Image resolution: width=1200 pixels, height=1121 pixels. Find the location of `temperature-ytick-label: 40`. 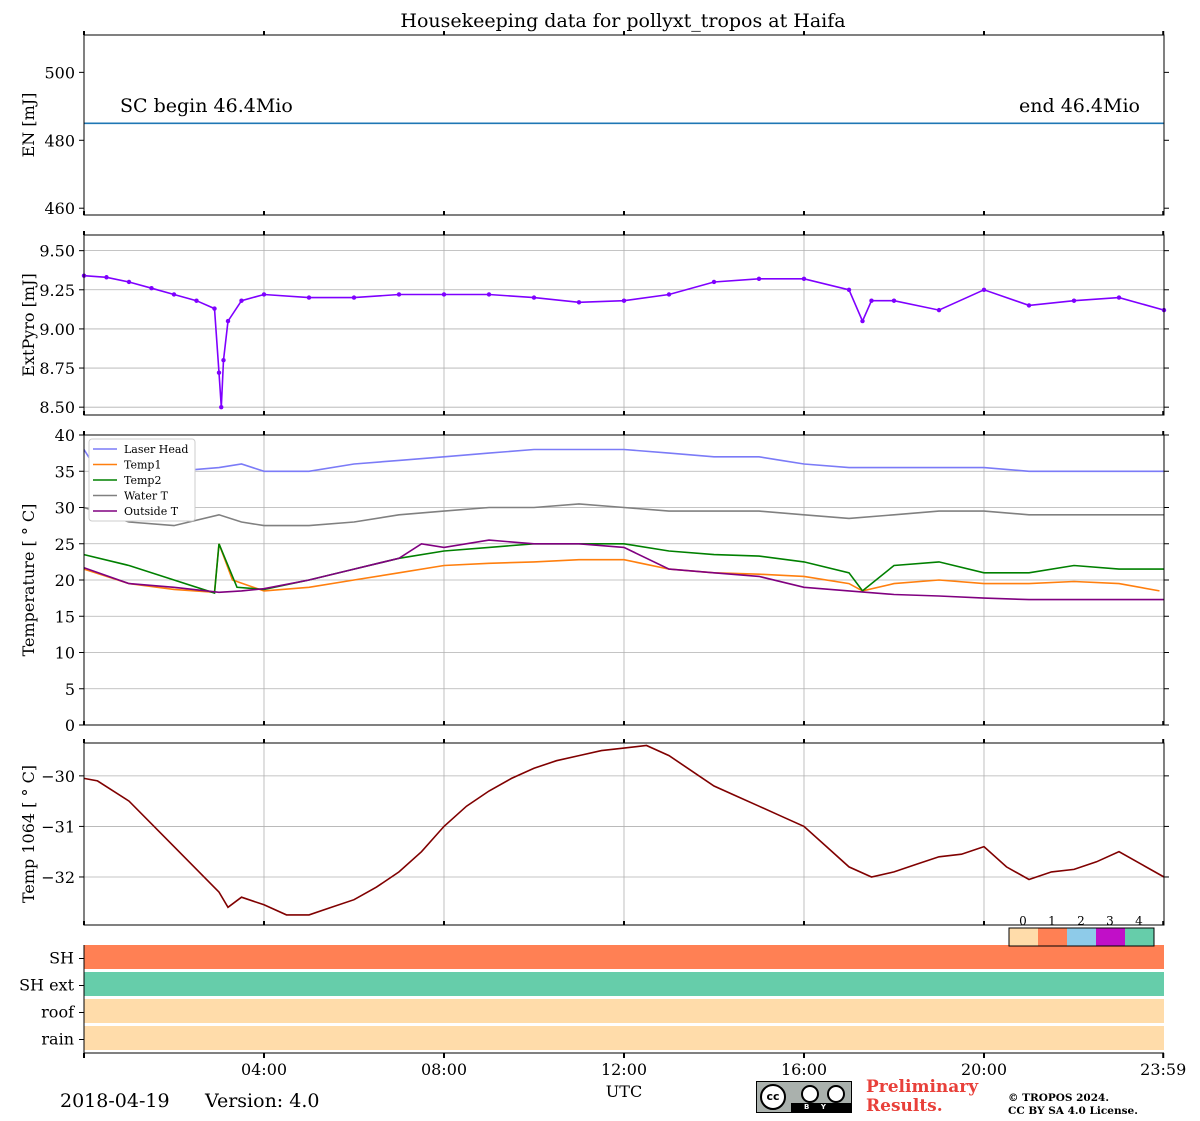

temperature-ytick-label: 40 is located at coordinates (65, 435).